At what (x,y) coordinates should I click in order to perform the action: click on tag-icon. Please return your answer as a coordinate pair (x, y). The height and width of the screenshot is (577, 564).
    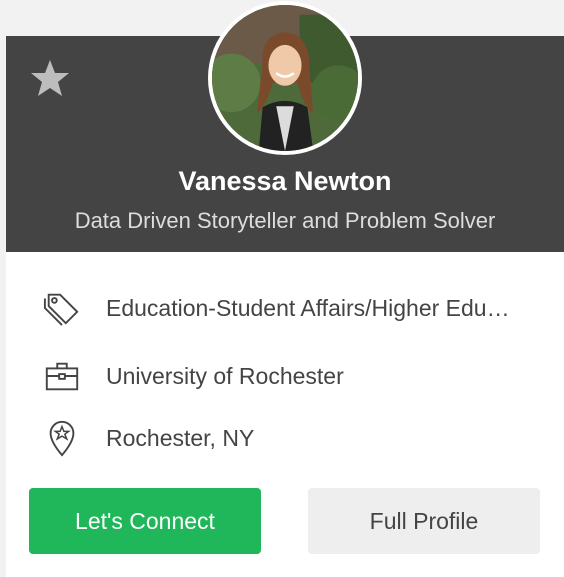
    Looking at the image, I should click on (62, 308).